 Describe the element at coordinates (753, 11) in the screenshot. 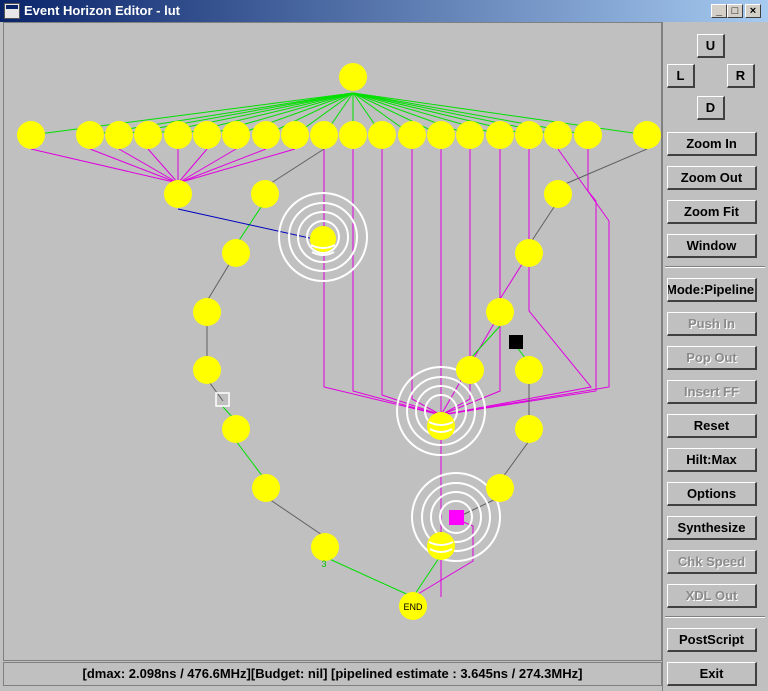

I see `close-button: ×` at that location.